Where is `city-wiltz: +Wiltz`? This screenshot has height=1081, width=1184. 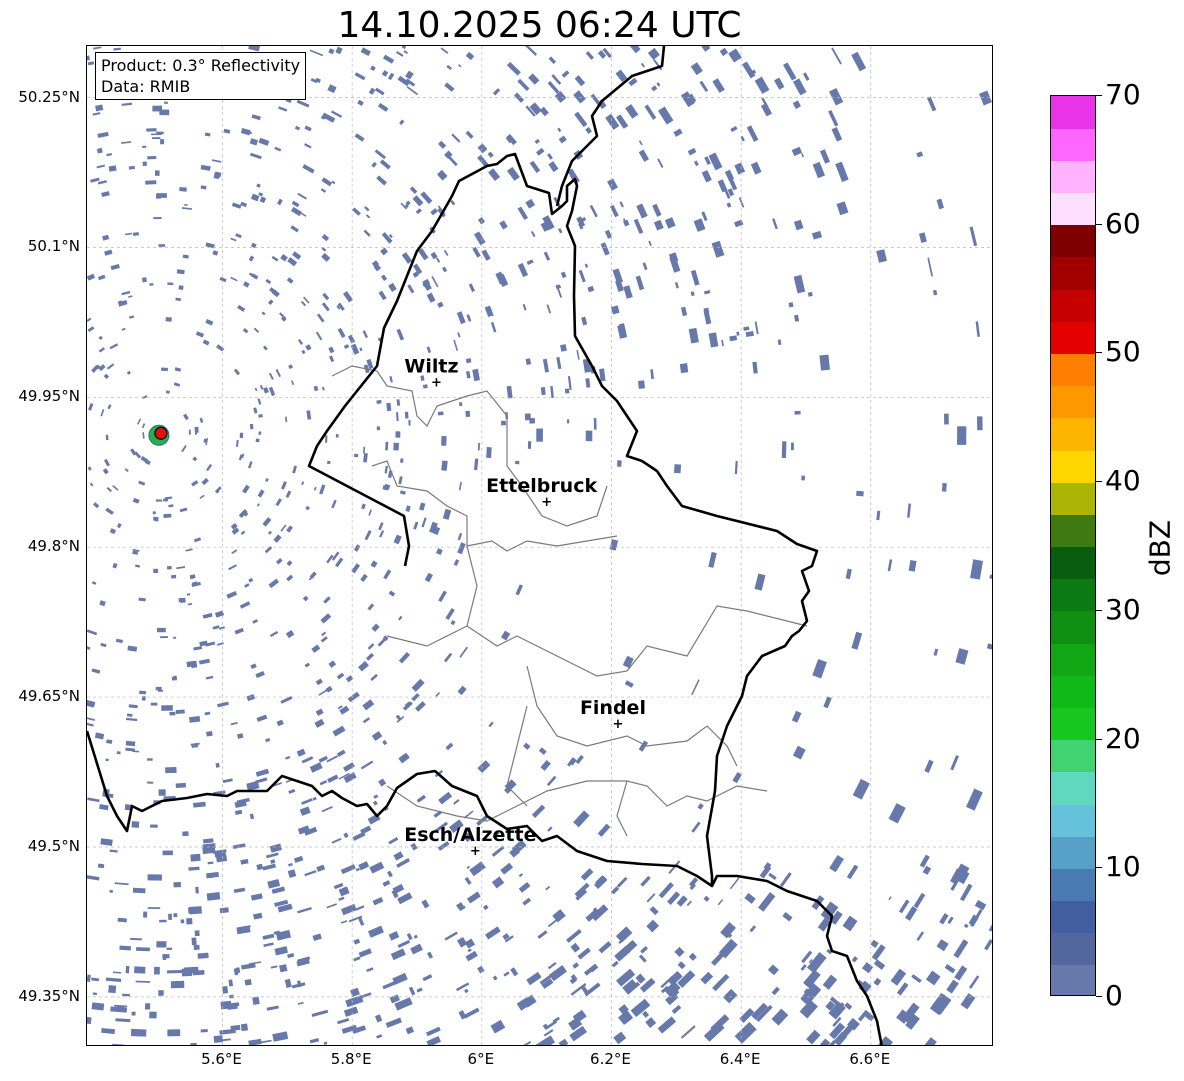 city-wiltz: +Wiltz is located at coordinates (431, 372).